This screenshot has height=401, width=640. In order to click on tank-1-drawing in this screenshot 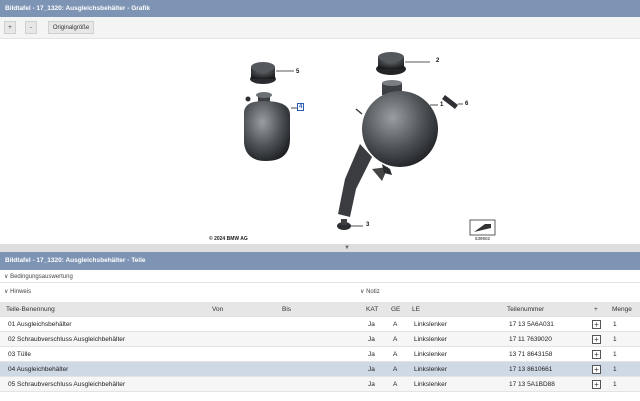, I will do `click(388, 148)`.